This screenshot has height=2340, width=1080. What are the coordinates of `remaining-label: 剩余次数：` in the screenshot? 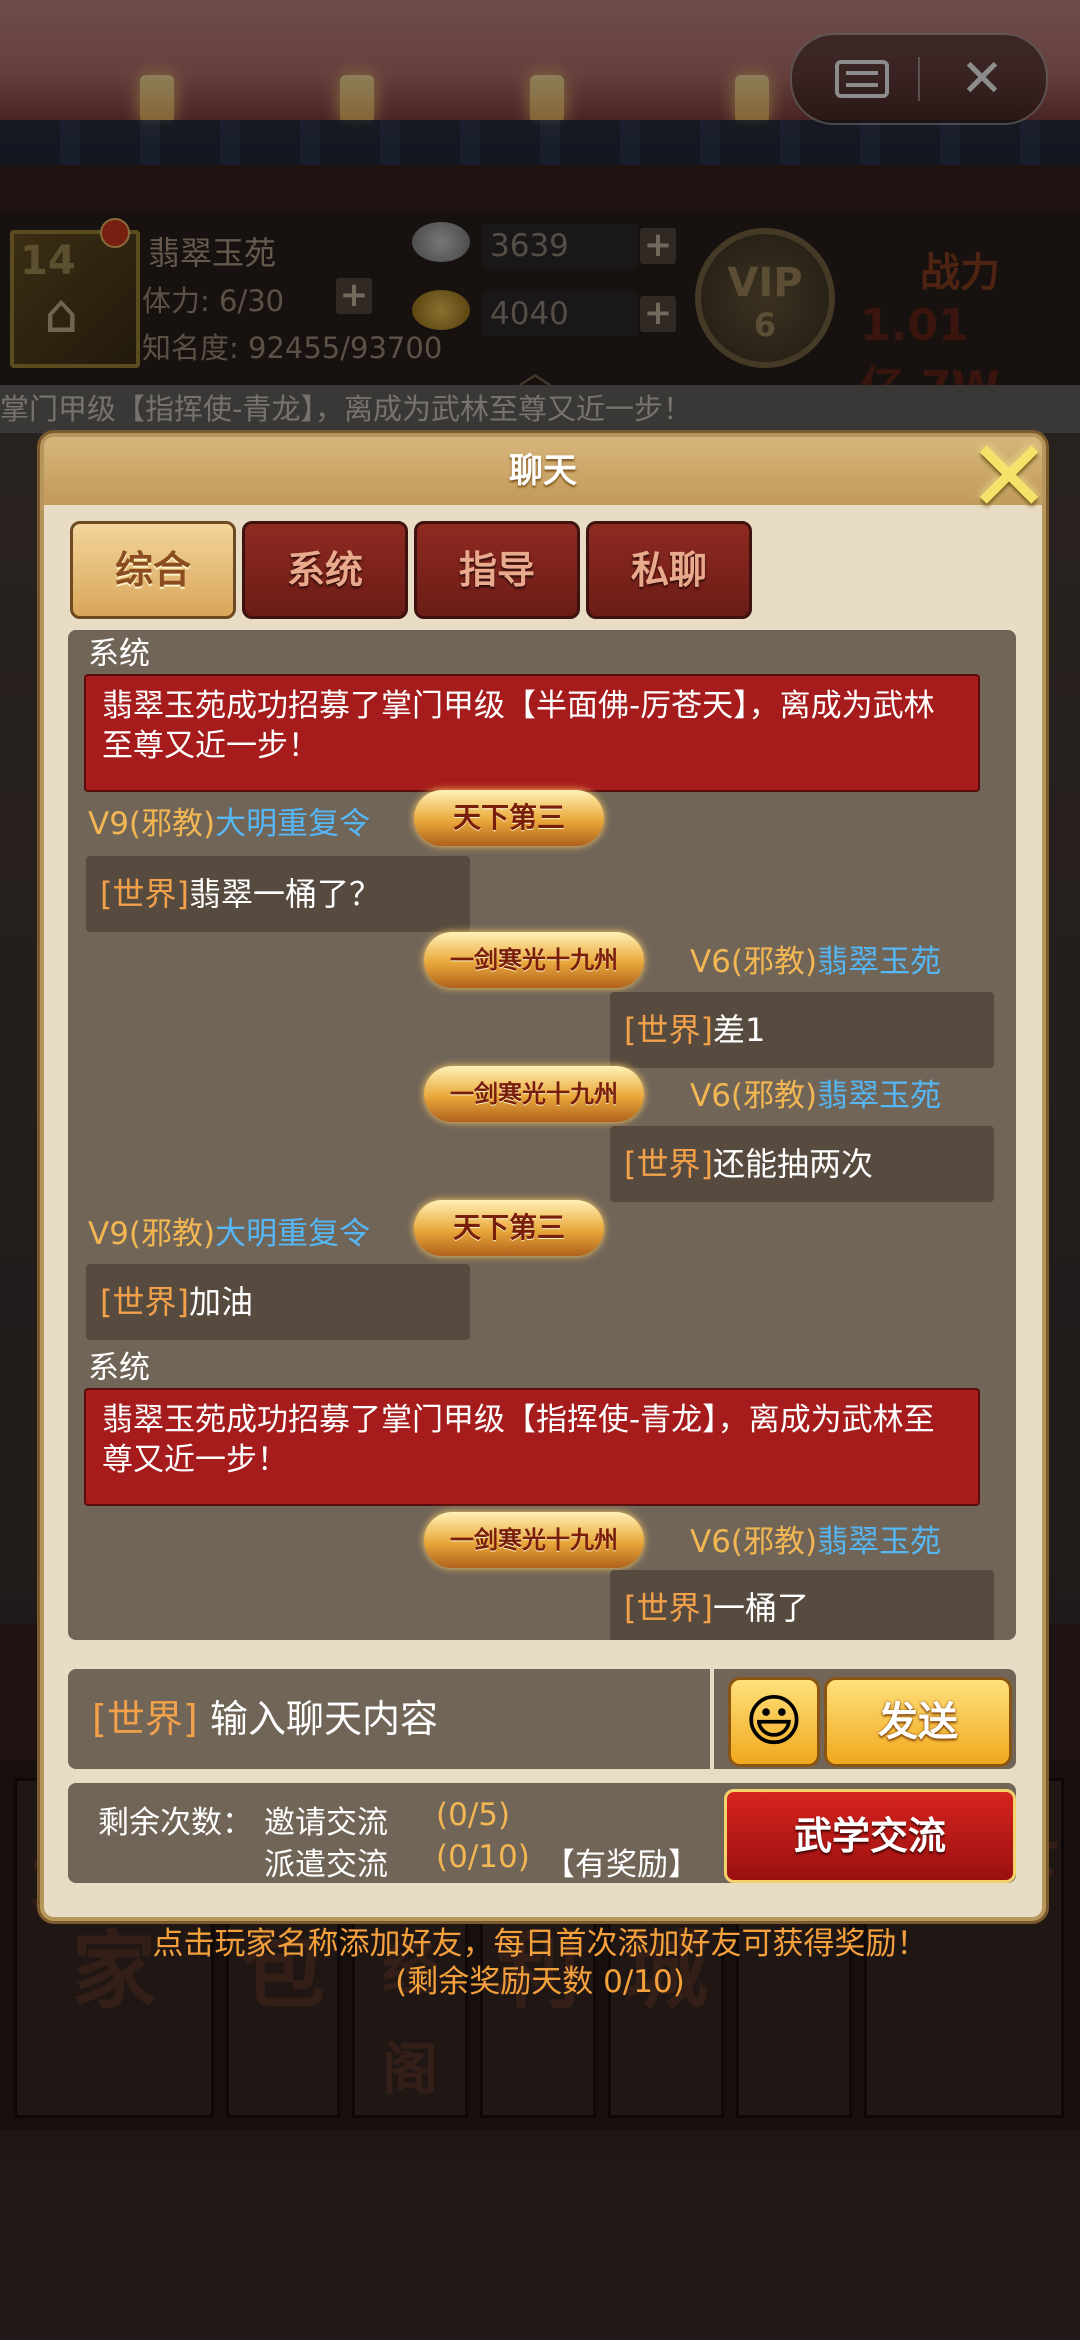 It's located at (175, 1823).